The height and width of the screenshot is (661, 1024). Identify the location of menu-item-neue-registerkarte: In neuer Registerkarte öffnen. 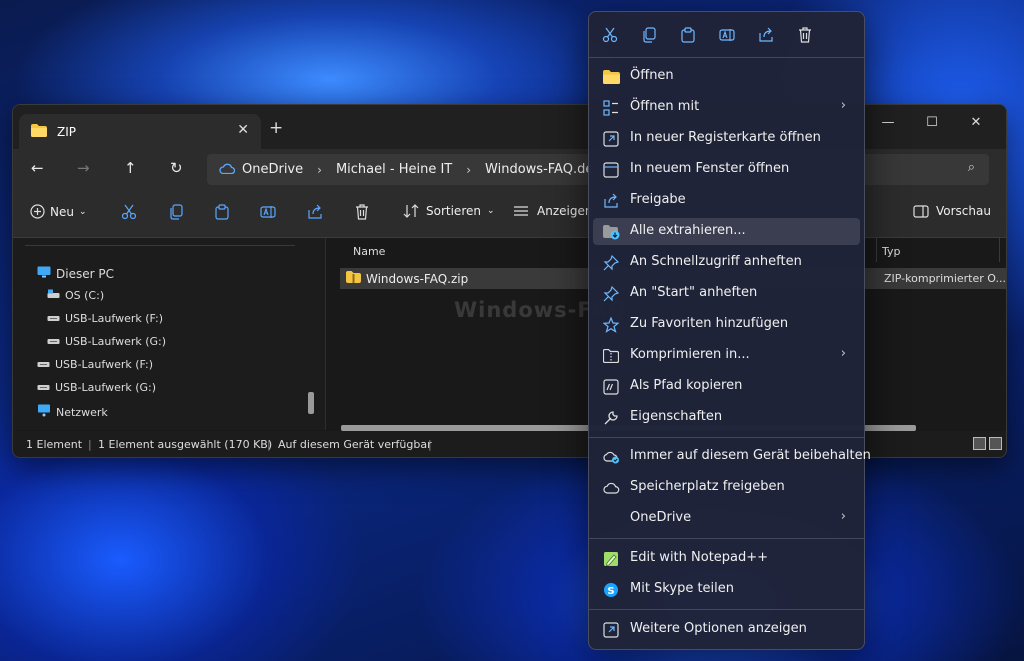
(726, 138).